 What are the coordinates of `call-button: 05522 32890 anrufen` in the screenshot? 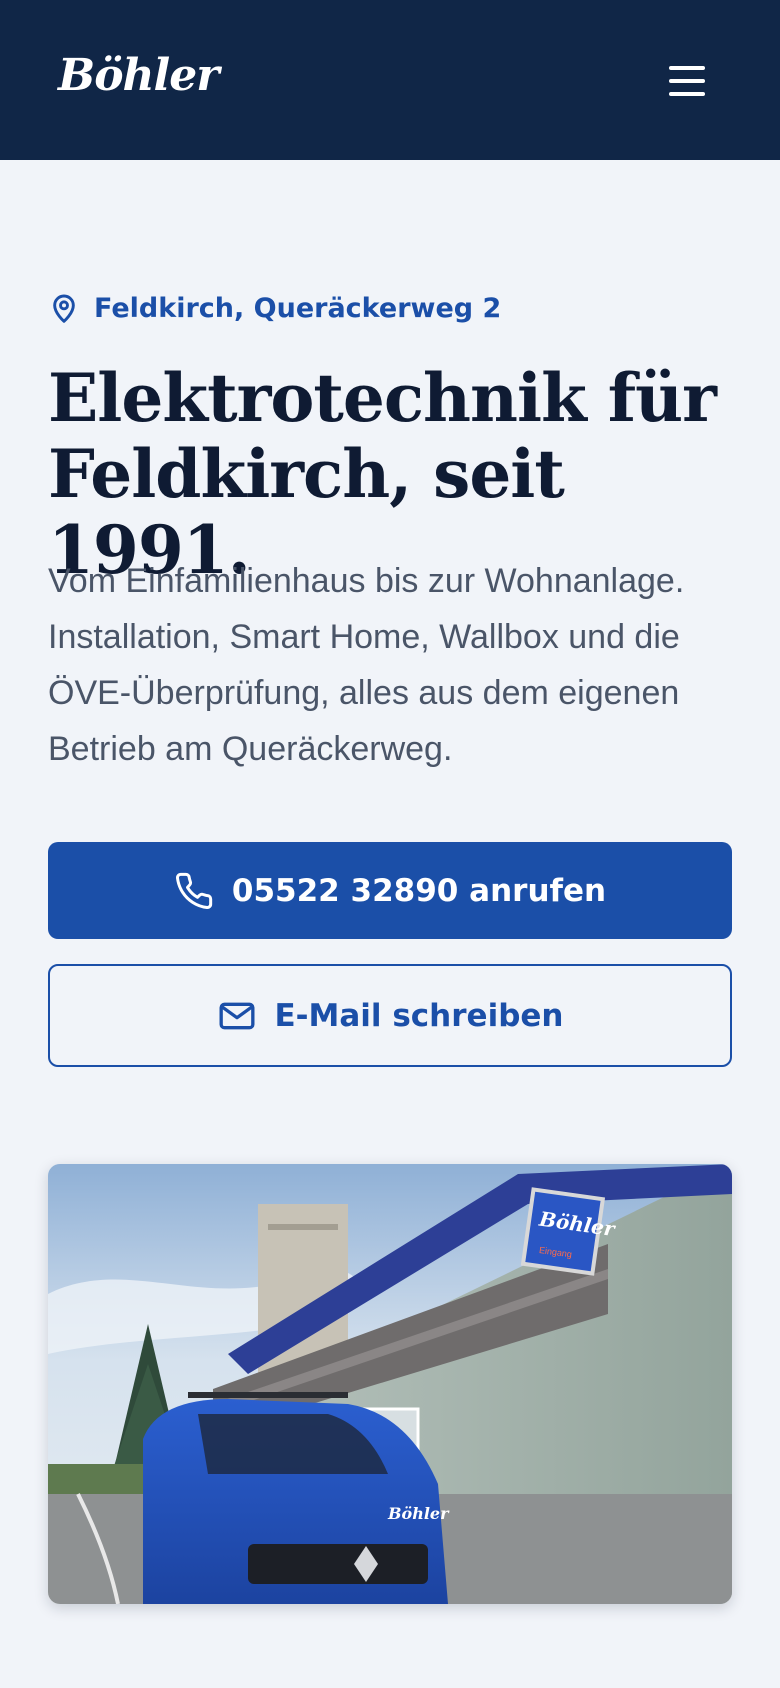 It's located at (390, 890).